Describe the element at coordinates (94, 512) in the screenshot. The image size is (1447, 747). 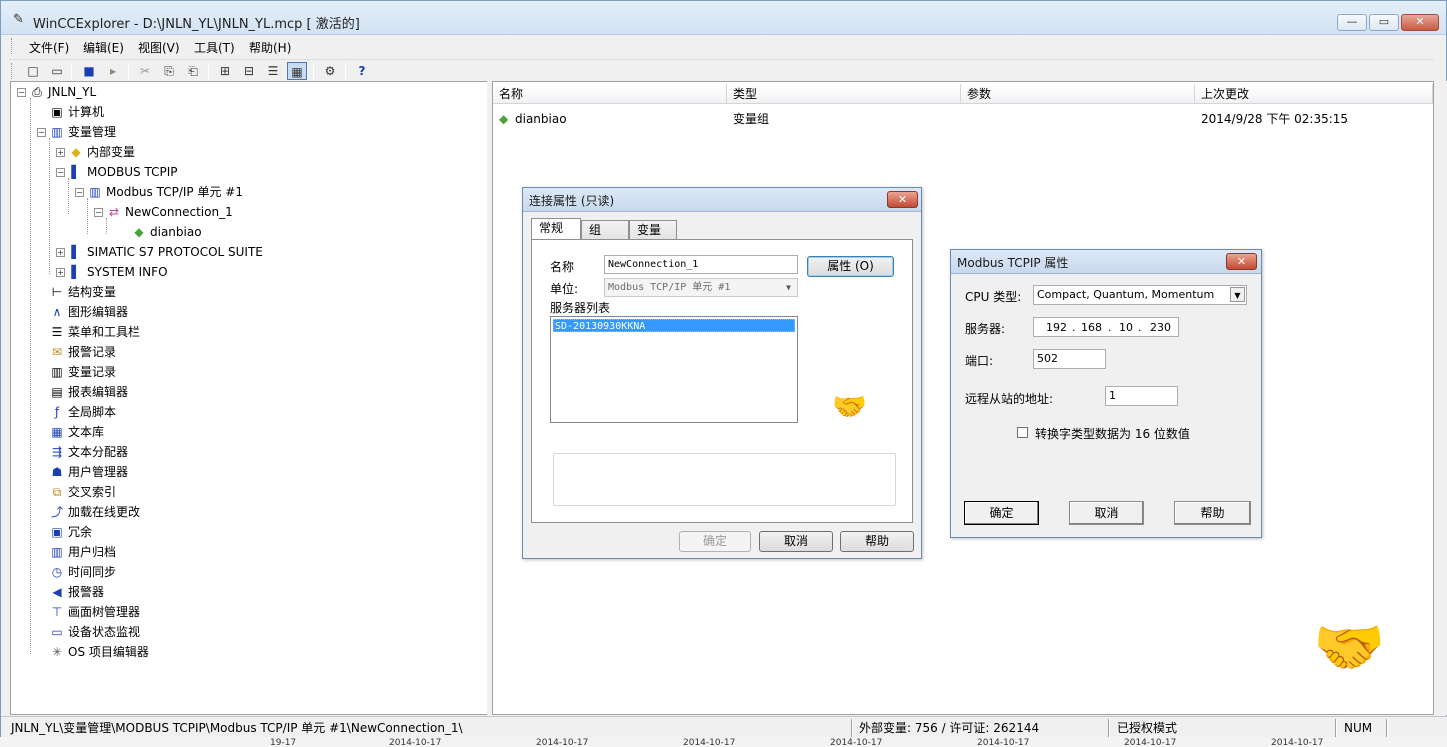
I see `tree-item-load-online-changes: ⤴ 加载在线更改` at that location.